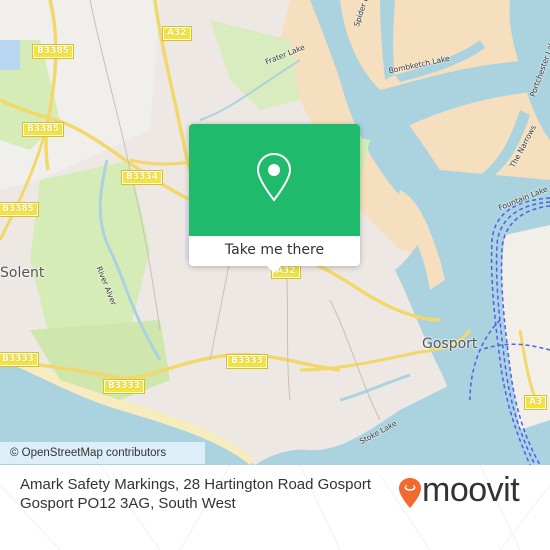 The image size is (550, 550). I want to click on popup-header, so click(274, 180).